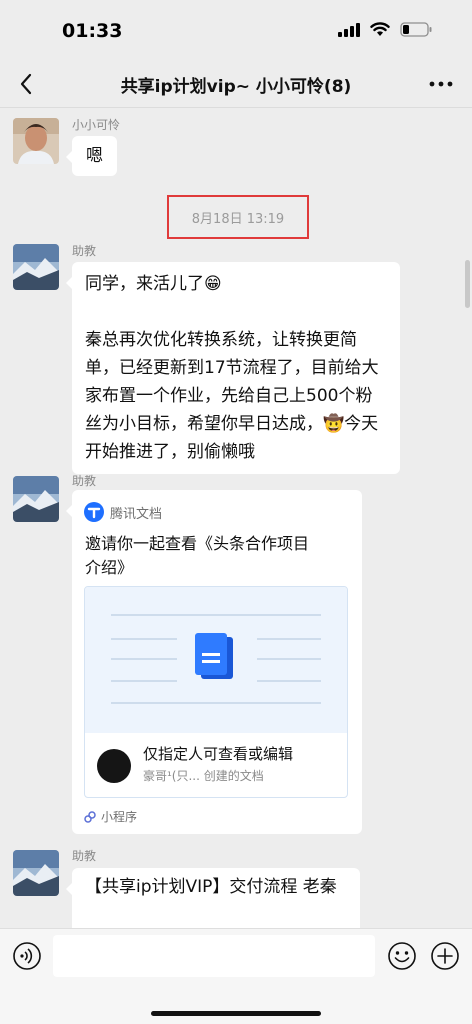  What do you see at coordinates (197, 555) in the screenshot?
I see `doc-title: 邀请你一起查看《头条合作项目介绍》` at bounding box center [197, 555].